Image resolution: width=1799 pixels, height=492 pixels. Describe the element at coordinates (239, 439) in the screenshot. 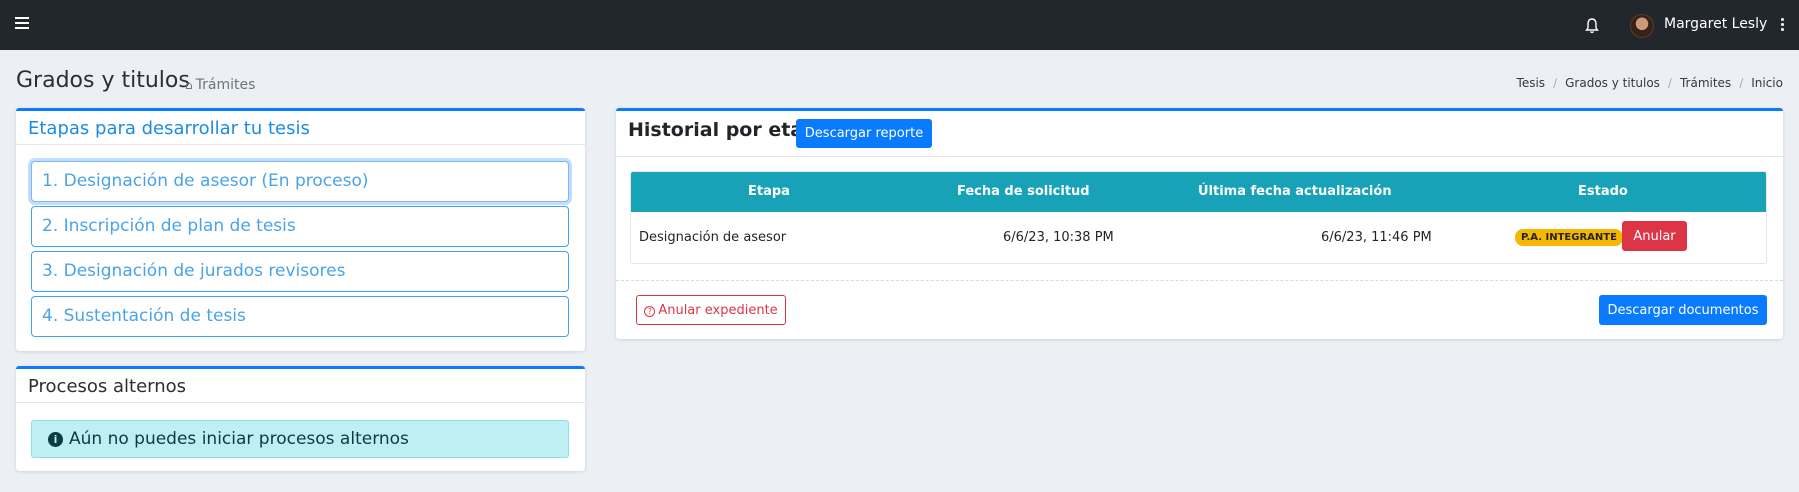

I see `alert-text: Aún no puedes iniciar procesos alternos` at that location.